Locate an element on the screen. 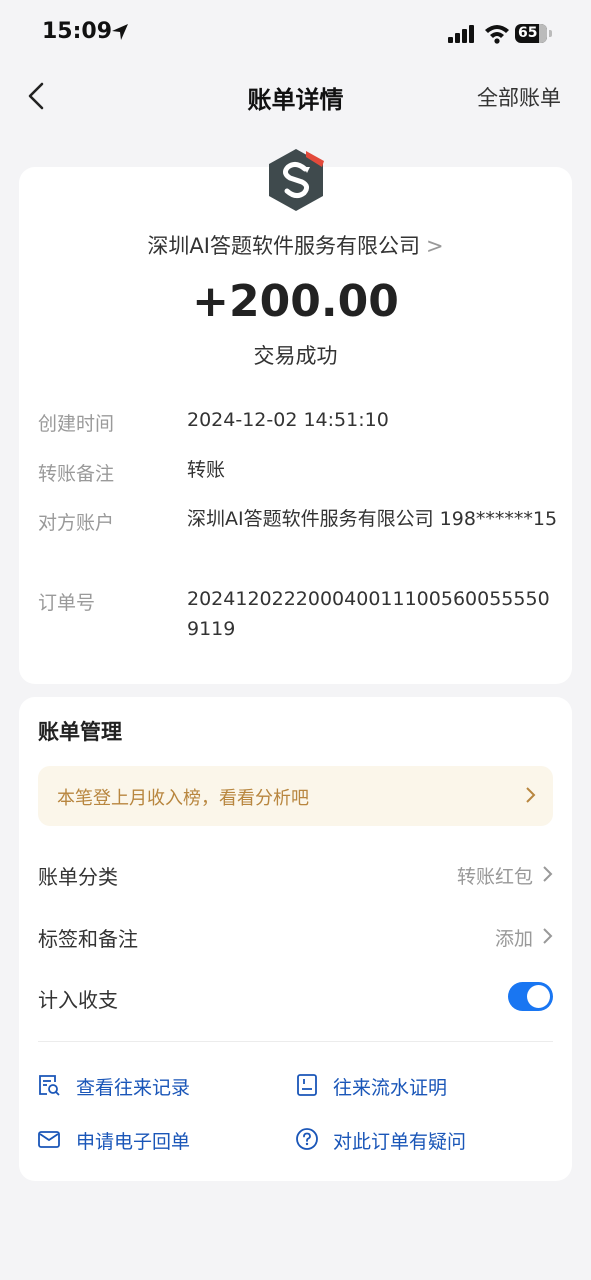 The height and width of the screenshot is (1280, 591). flow-proof-link: 往来流水证明 is located at coordinates (390, 1086).